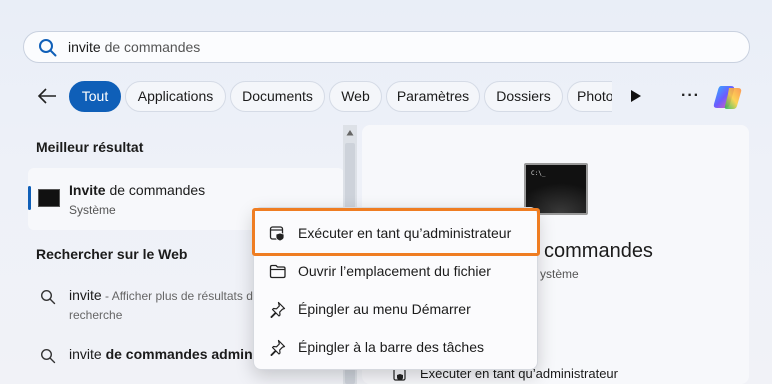 The width and height of the screenshot is (772, 384). Describe the element at coordinates (84, 47) in the screenshot. I see `search-query-typed: invite` at that location.